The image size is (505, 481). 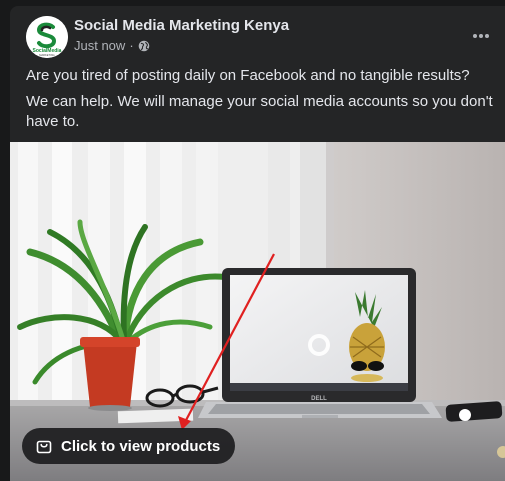 I want to click on post-meta: Just now ·, so click(x=112, y=45).